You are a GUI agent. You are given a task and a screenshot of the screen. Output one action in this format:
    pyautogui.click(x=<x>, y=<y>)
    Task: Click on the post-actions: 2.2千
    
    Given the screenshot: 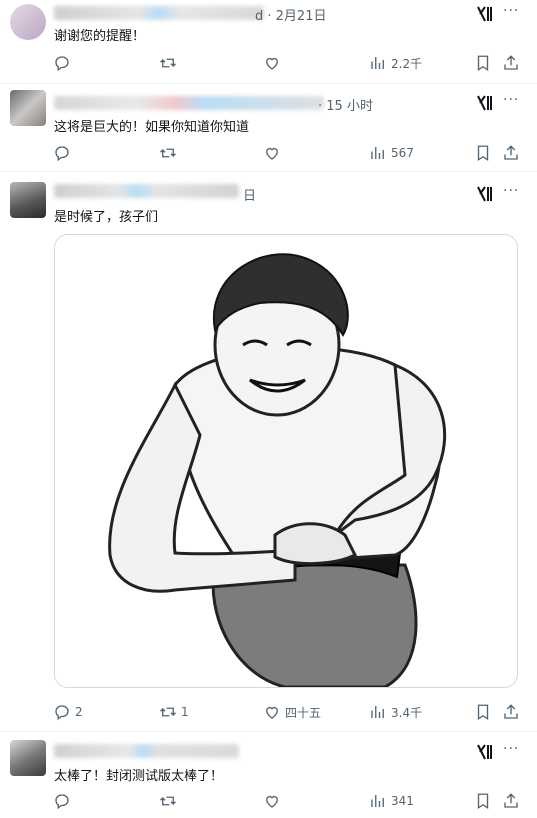 What is the action you would take?
    pyautogui.click(x=268, y=63)
    